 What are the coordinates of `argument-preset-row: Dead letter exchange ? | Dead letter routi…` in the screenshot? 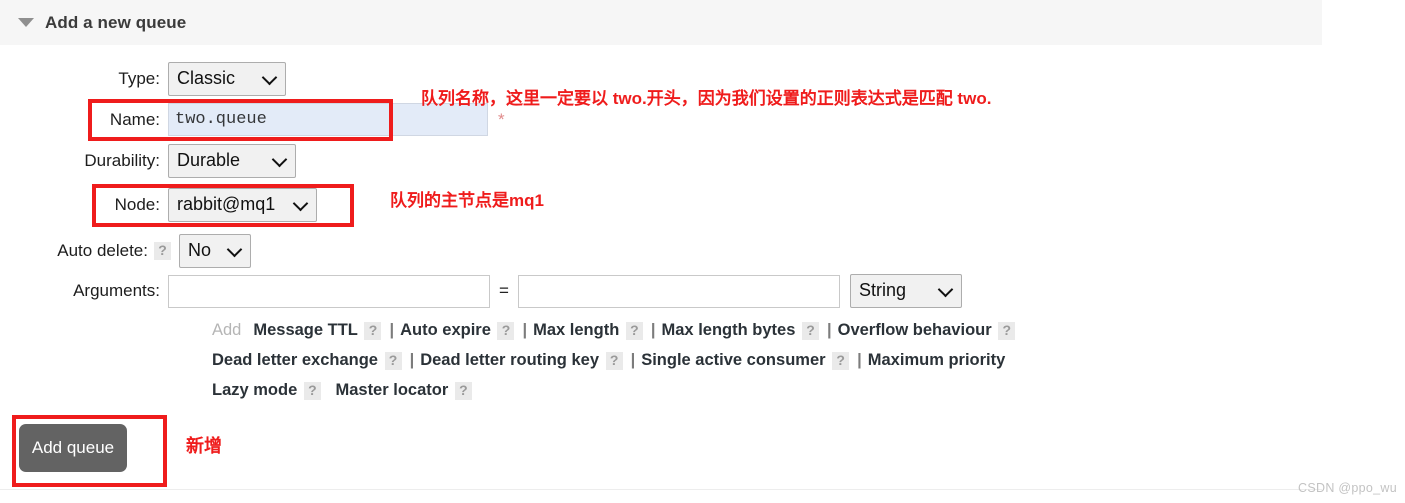 It's located at (777, 360).